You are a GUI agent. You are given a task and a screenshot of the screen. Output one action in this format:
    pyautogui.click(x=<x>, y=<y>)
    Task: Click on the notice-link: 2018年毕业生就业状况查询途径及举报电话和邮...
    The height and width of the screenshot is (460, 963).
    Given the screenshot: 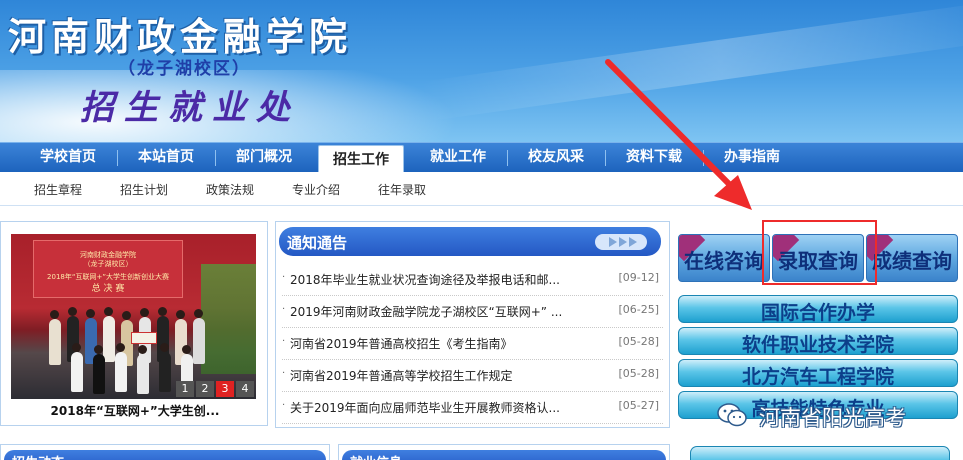 What is the action you would take?
    pyautogui.click(x=425, y=279)
    